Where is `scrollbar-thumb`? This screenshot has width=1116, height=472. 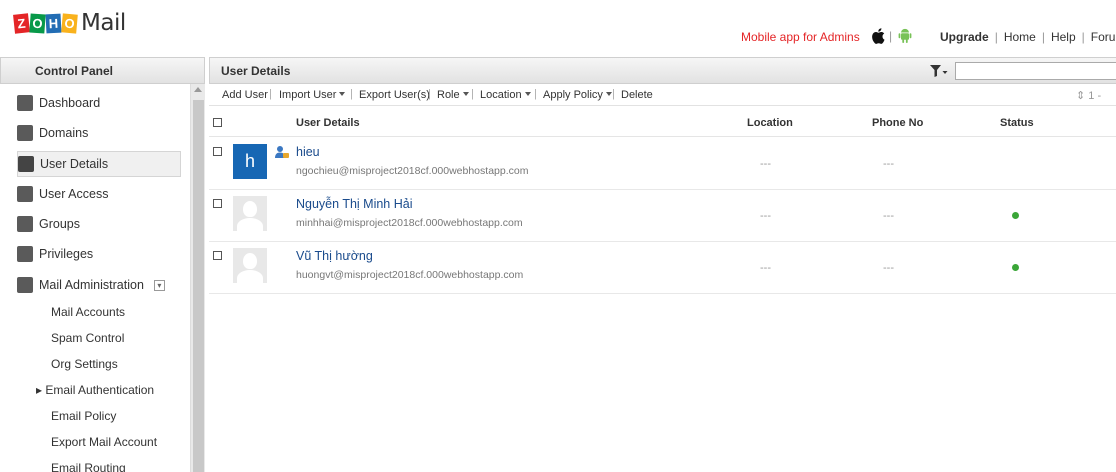 scrollbar-thumb is located at coordinates (198, 286).